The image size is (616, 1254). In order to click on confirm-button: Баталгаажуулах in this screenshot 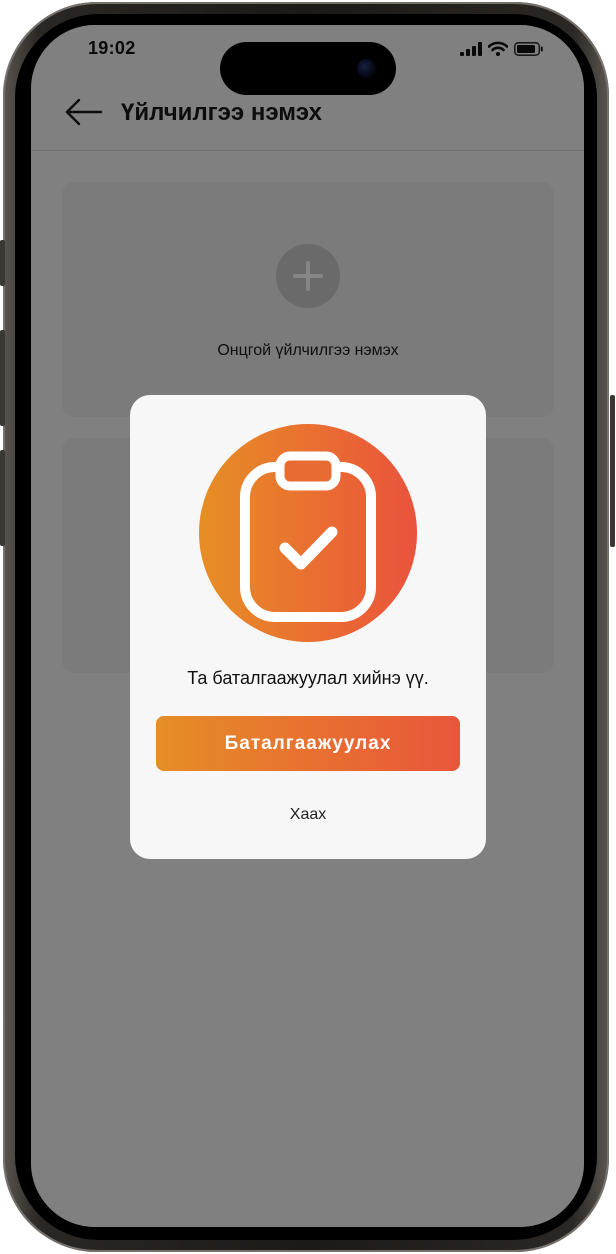, I will do `click(308, 743)`.